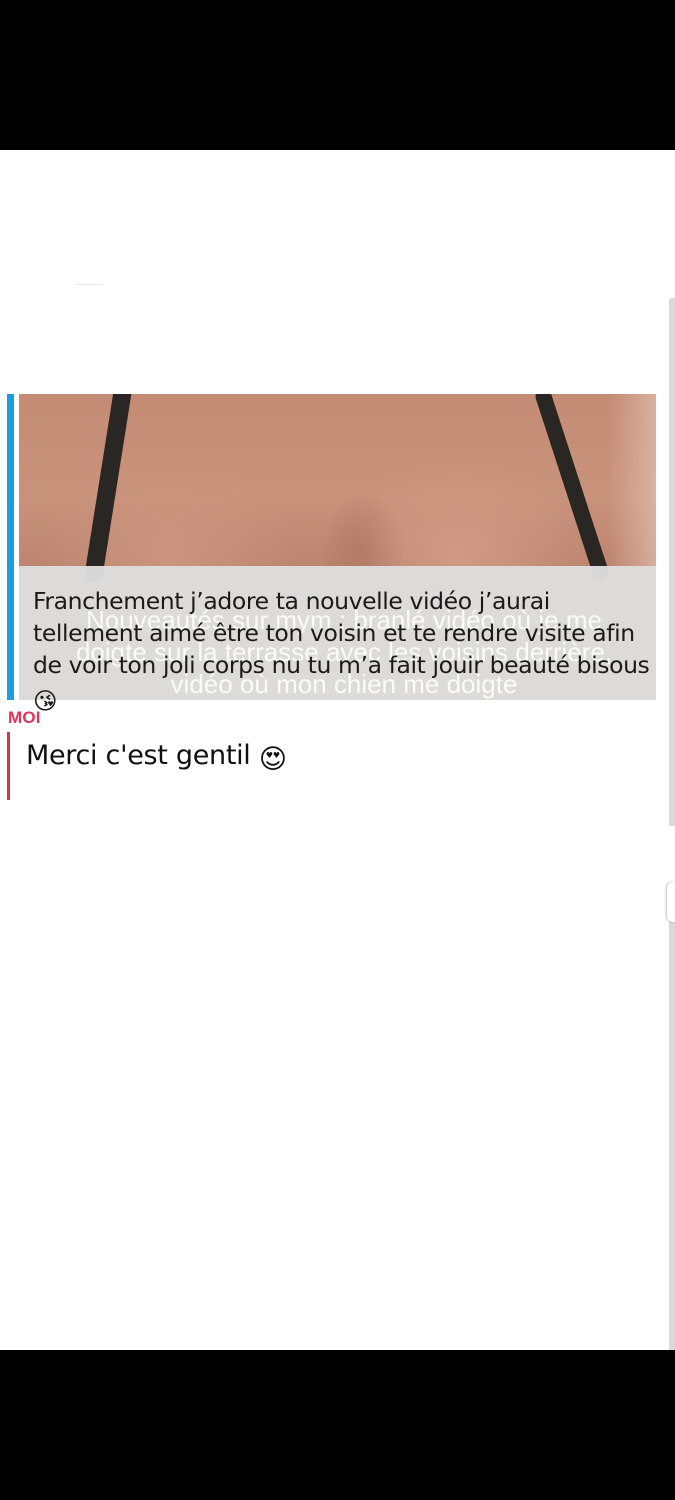 The image size is (675, 1500). Describe the element at coordinates (108, 489) in the screenshot. I see `strap-left` at that location.